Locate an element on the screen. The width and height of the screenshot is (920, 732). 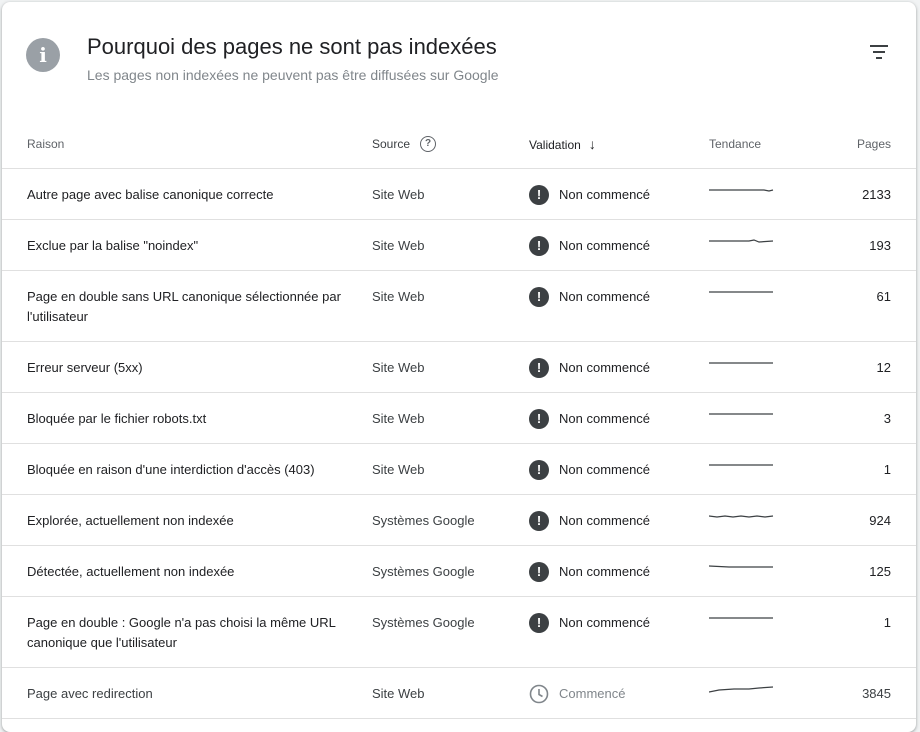
reason-cell: Explorée, actuellement non indexée is located at coordinates (187, 520).